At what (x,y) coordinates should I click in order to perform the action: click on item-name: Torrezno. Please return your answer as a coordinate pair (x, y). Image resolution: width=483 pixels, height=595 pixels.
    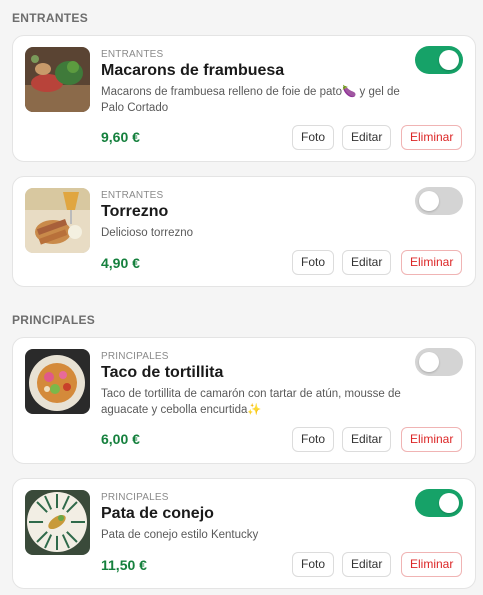
    Looking at the image, I should click on (135, 211).